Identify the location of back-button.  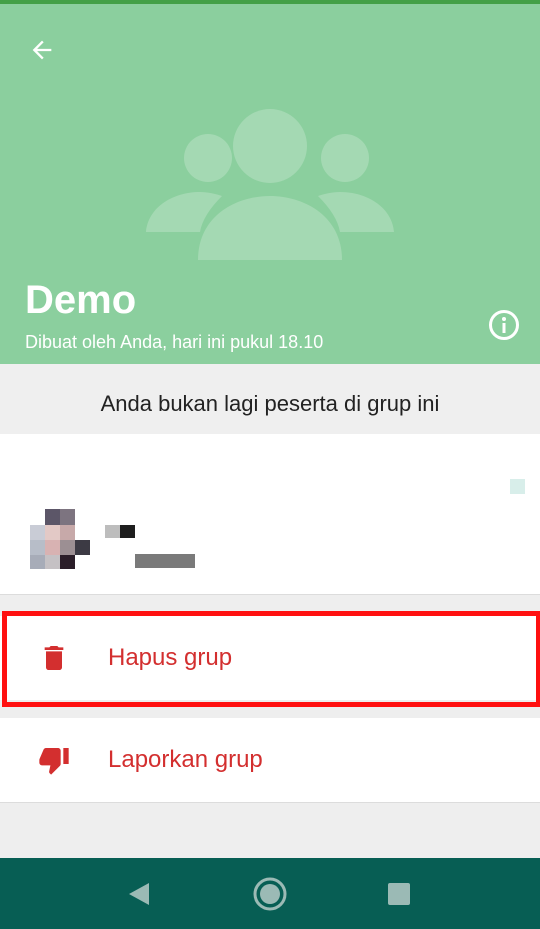
(42, 50).